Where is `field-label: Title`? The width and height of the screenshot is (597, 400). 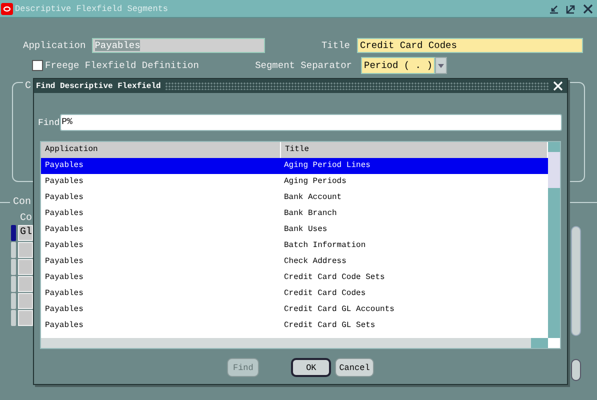
field-label: Title is located at coordinates (335, 45).